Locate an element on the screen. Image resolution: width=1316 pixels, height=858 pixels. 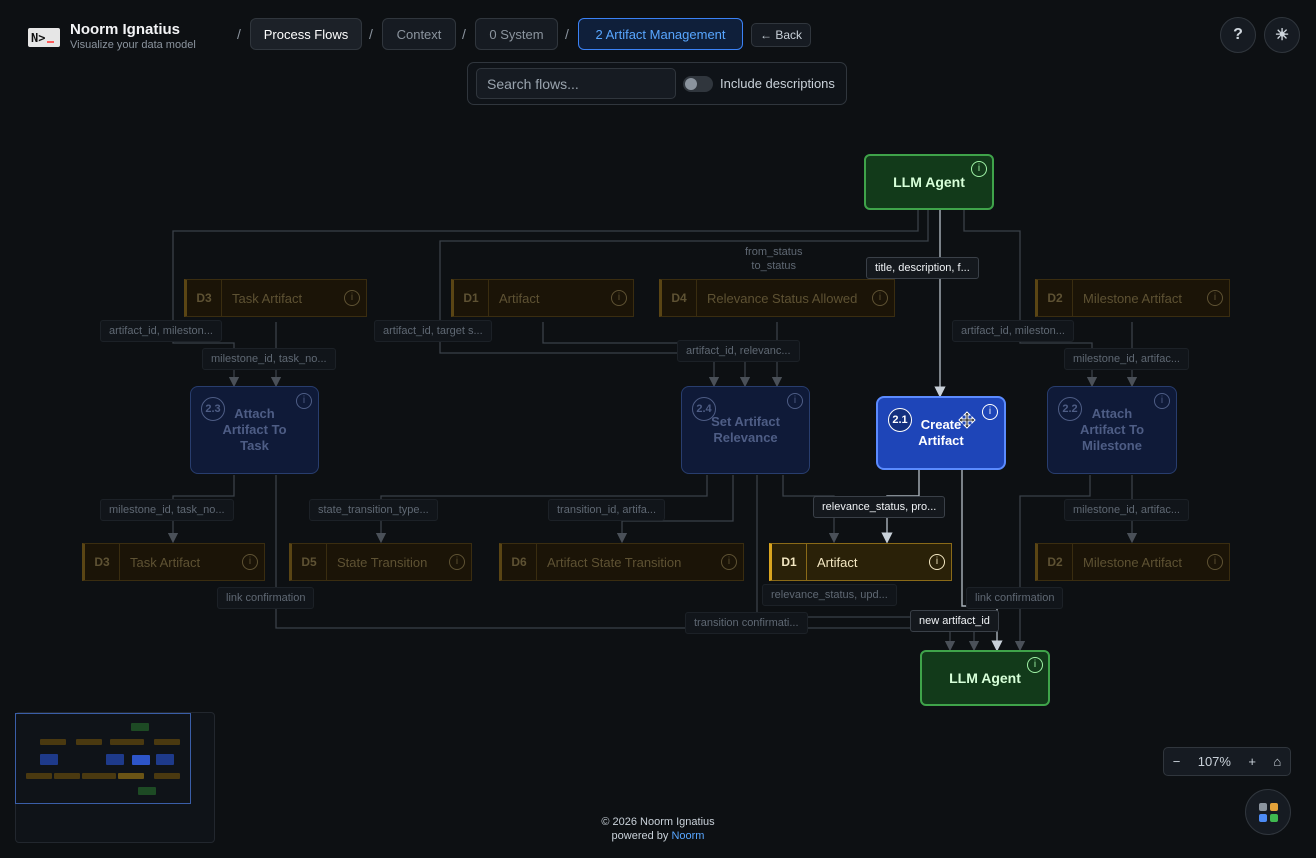
datastore-d4-relevance-status-allowed: D4 Relevance Status Allowed i is located at coordinates (777, 298).